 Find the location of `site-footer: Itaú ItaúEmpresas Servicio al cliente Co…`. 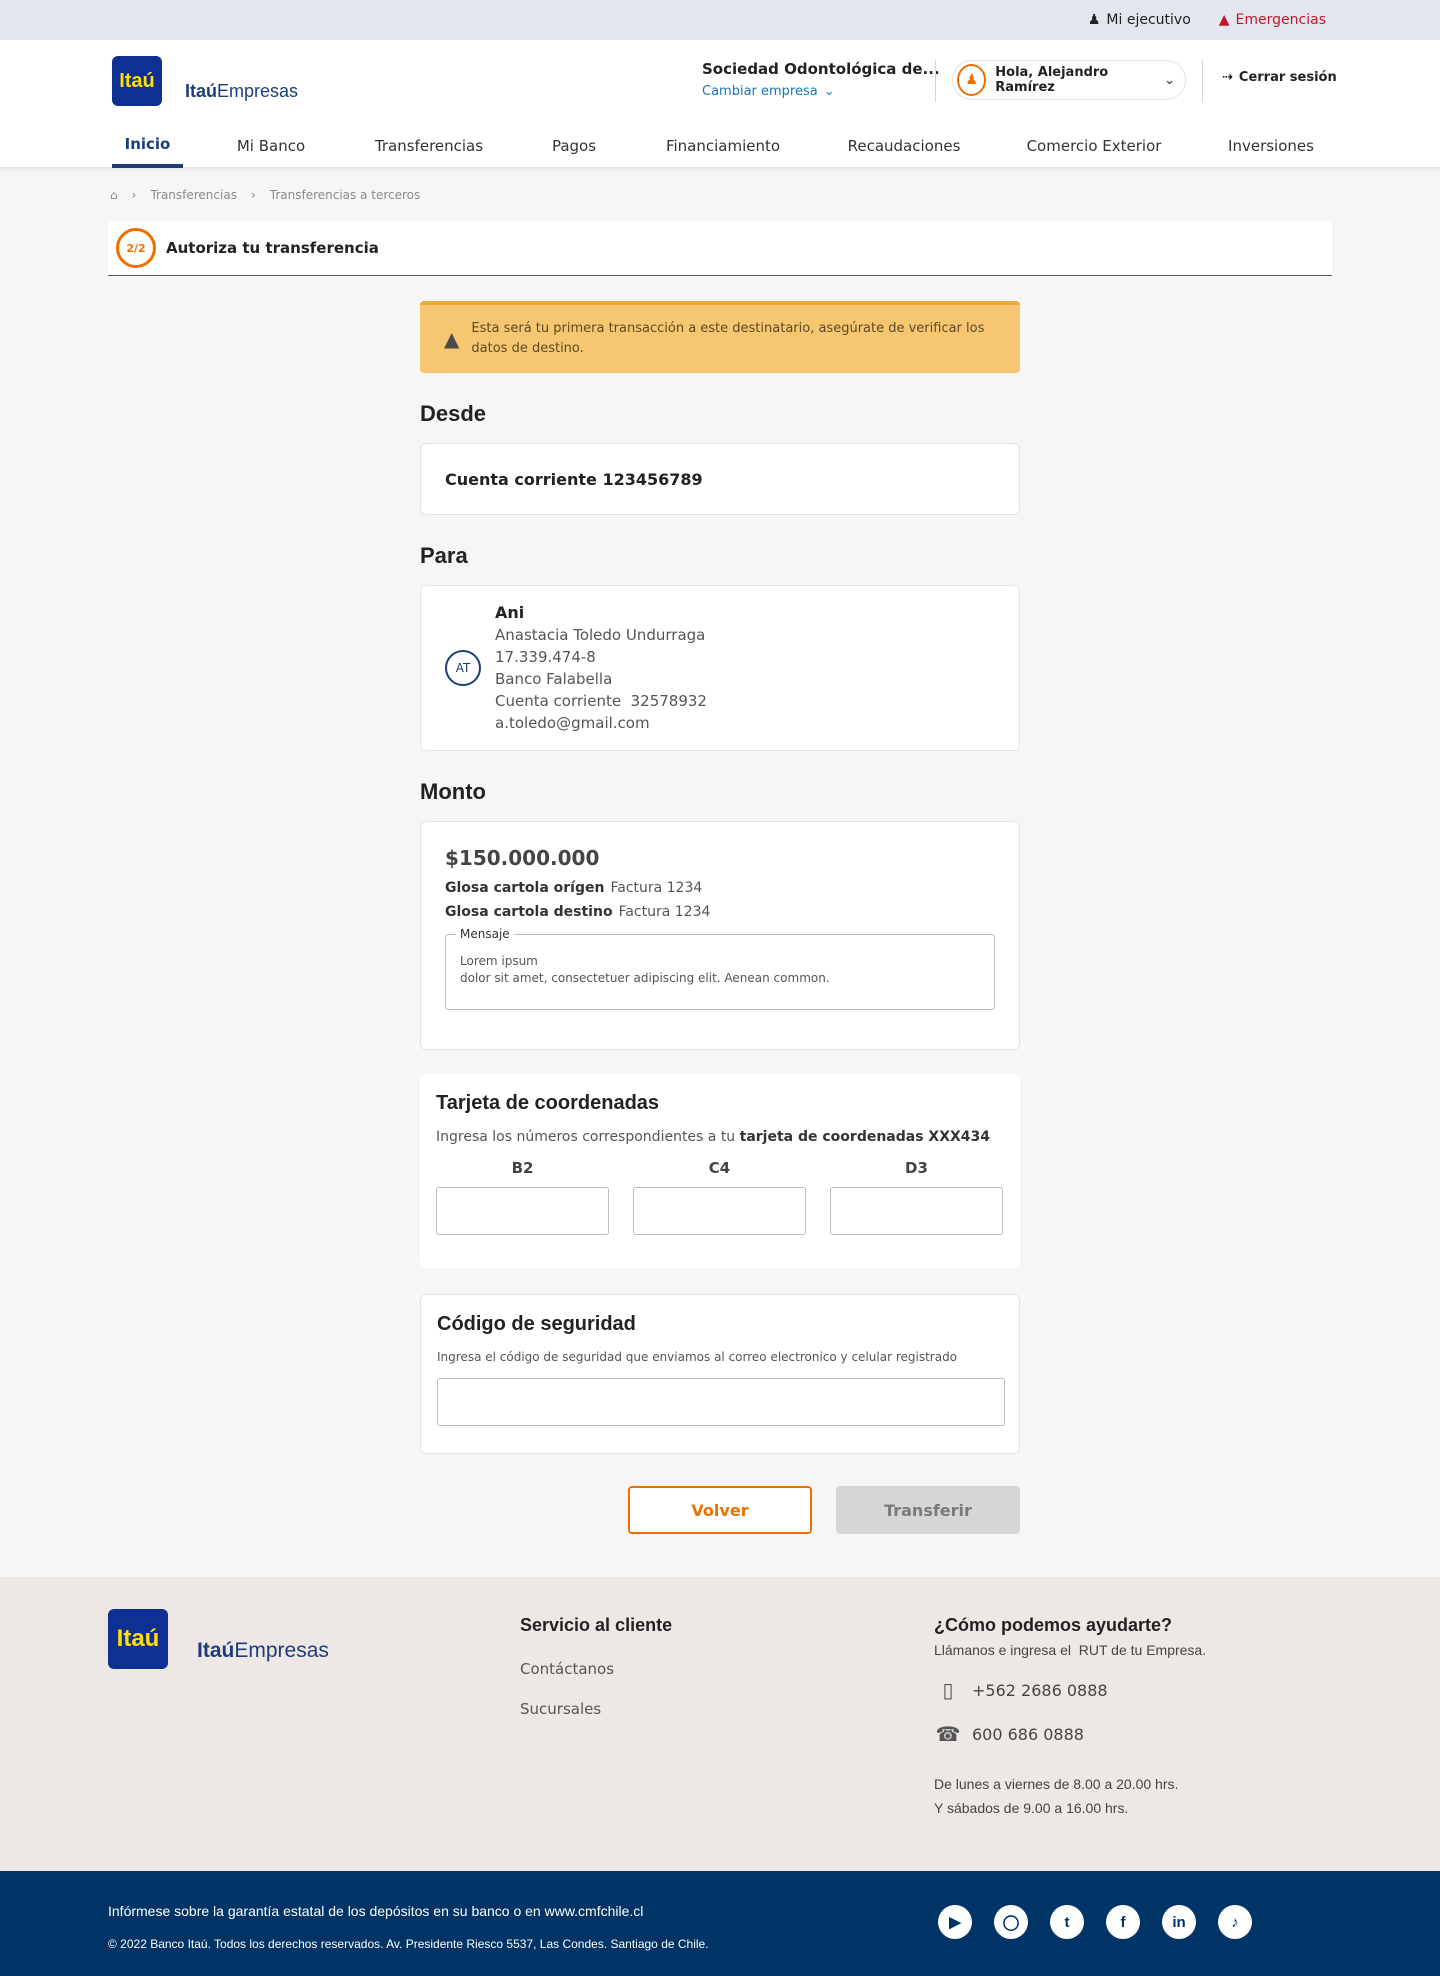

site-footer: Itaú ItaúEmpresas Servicio al cliente Co… is located at coordinates (720, 1724).